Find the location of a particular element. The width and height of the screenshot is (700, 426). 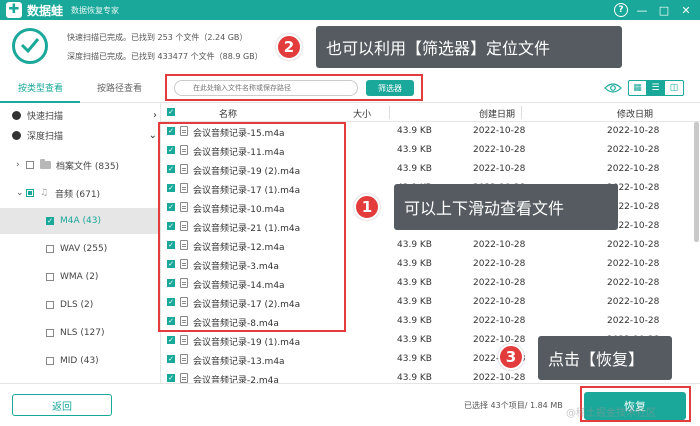

wma-checkbox is located at coordinates (50, 277).